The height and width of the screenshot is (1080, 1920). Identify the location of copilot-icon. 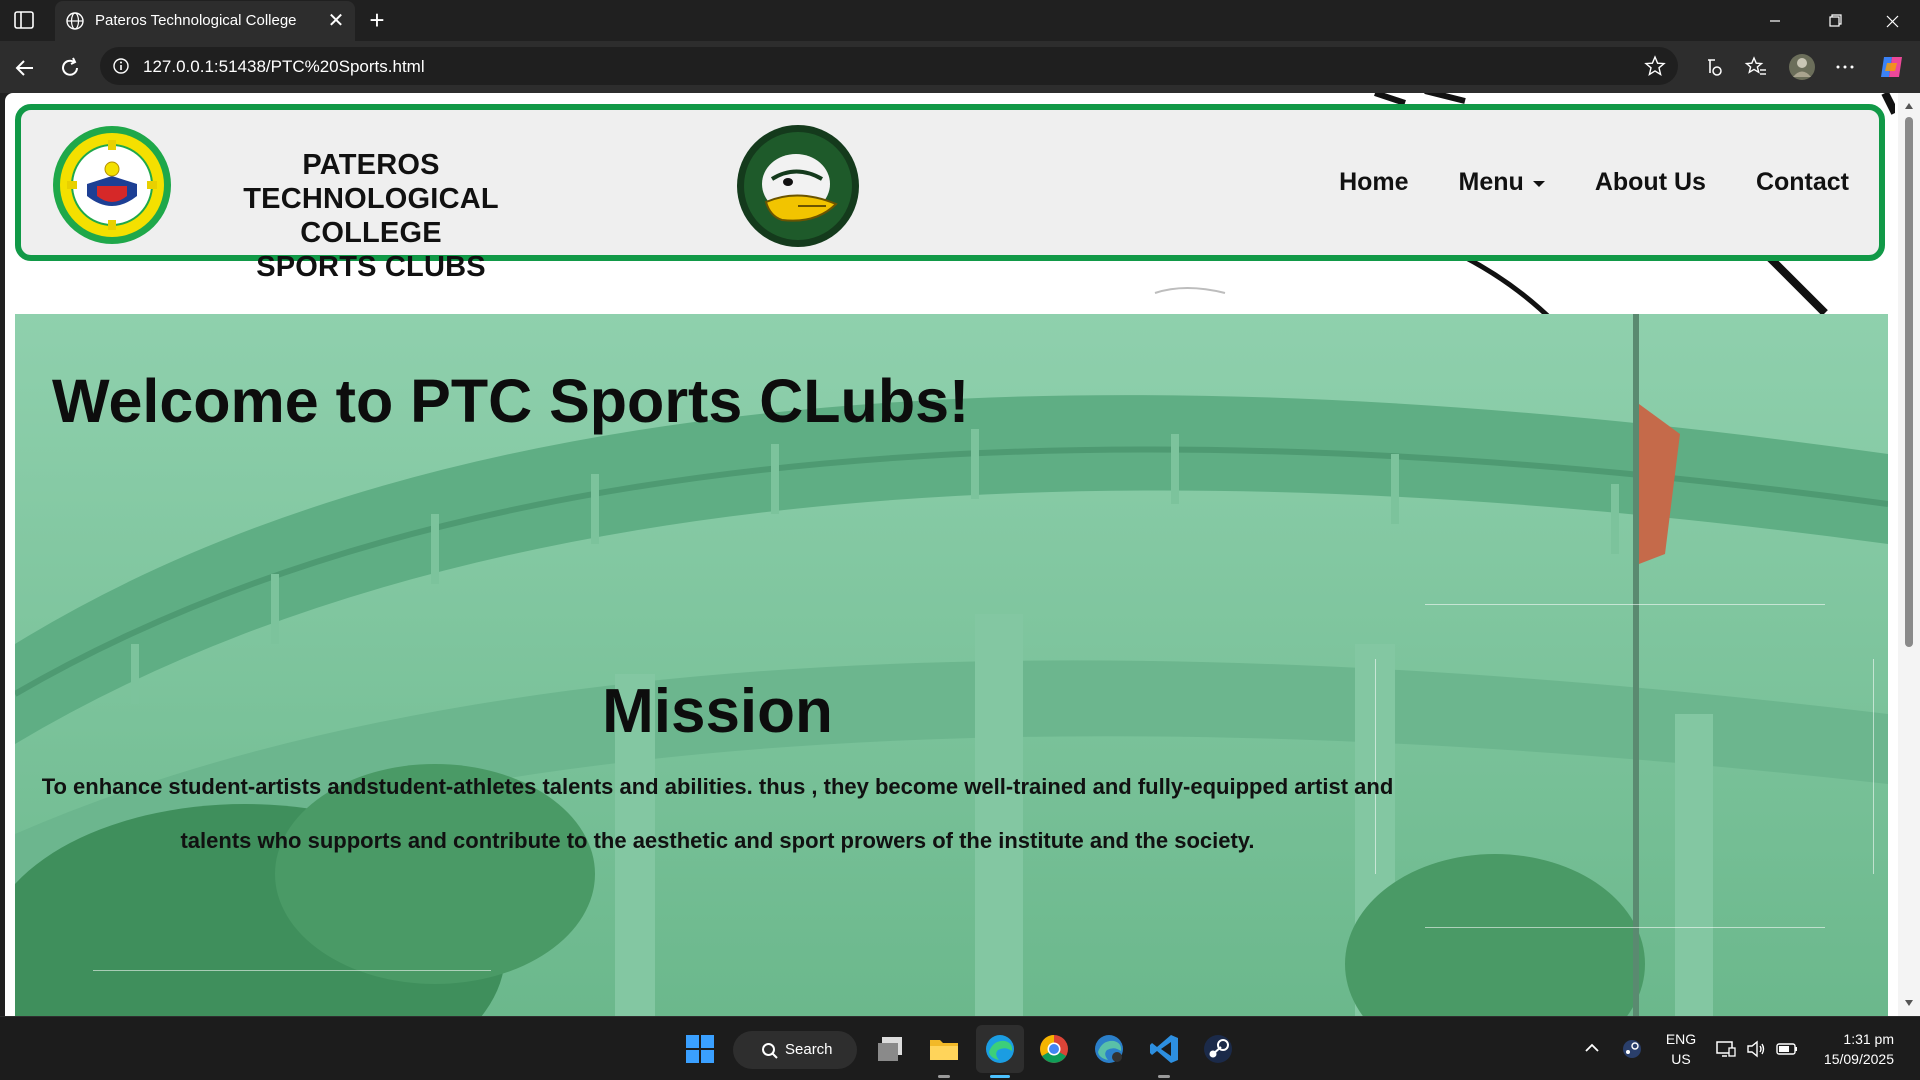
(1892, 67).